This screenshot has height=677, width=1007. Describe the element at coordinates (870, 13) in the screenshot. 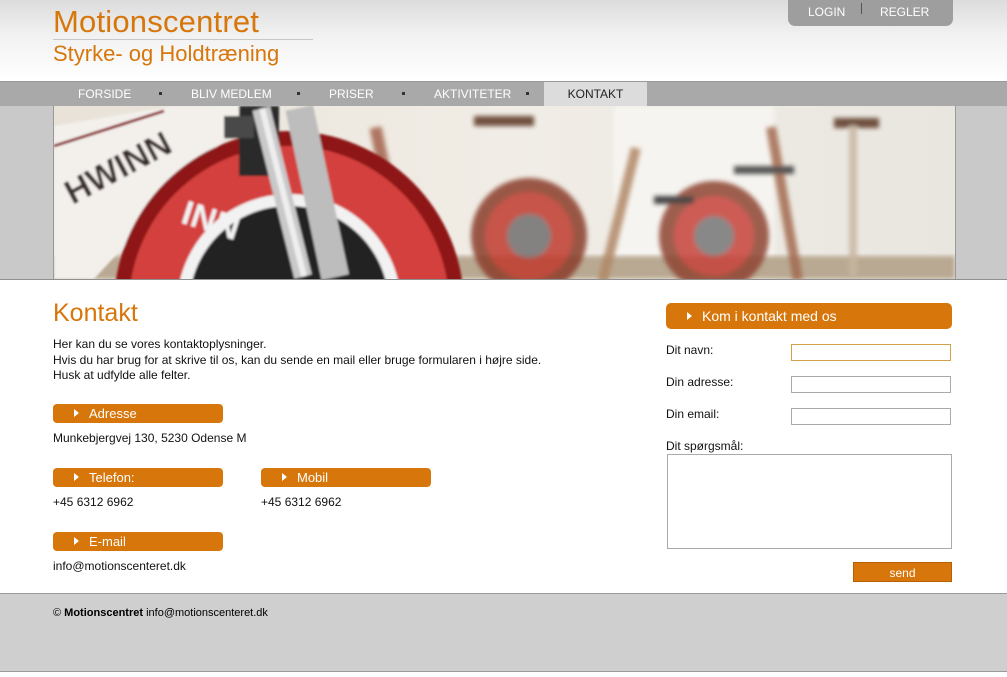

I see `top-links: LOGIN REGLER` at that location.